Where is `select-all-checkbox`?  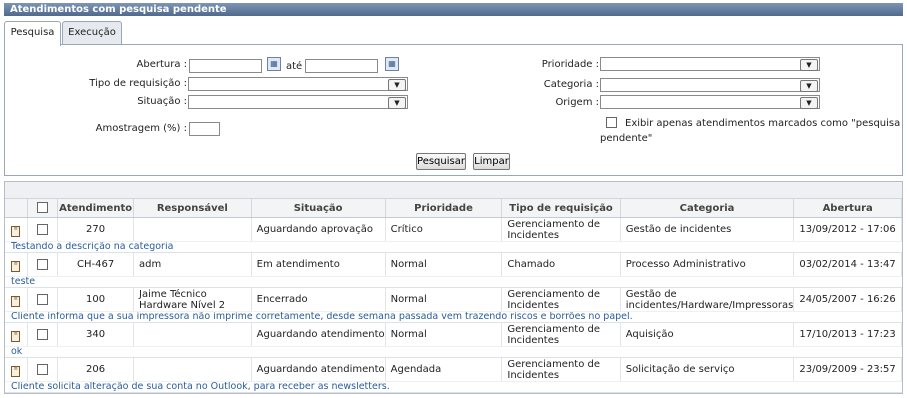
select-all-checkbox is located at coordinates (42, 208).